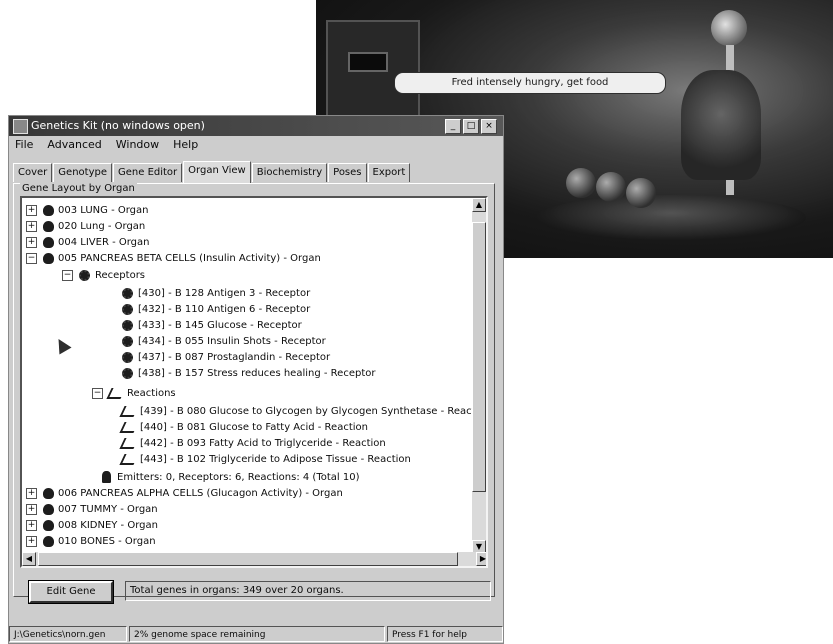 This screenshot has width=833, height=644. Describe the element at coordinates (71, 592) in the screenshot. I see `edit-gene-button: Edit Gene` at that location.